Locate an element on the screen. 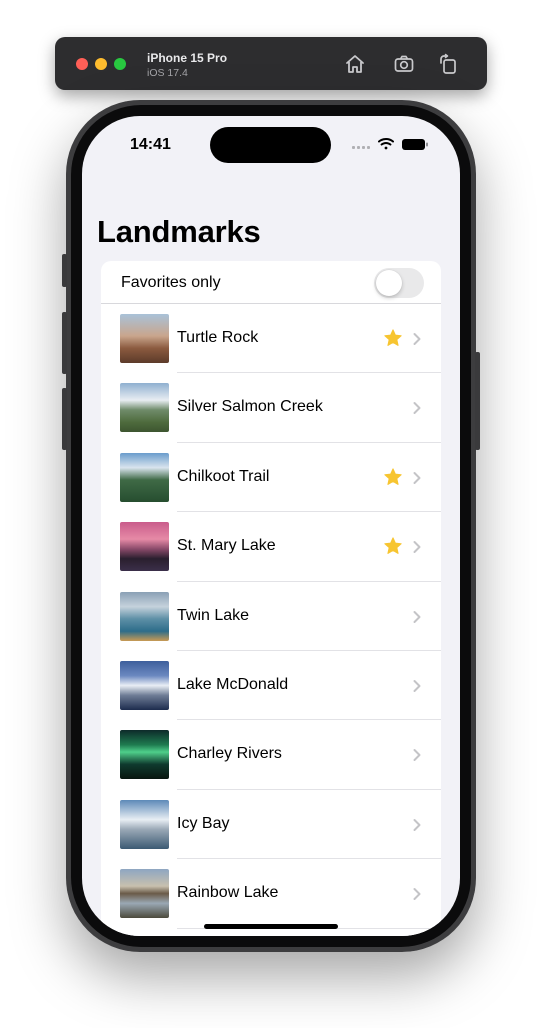 This screenshot has height=1028, width=542. landmark-row: Lake McDonald is located at coordinates (271, 686).